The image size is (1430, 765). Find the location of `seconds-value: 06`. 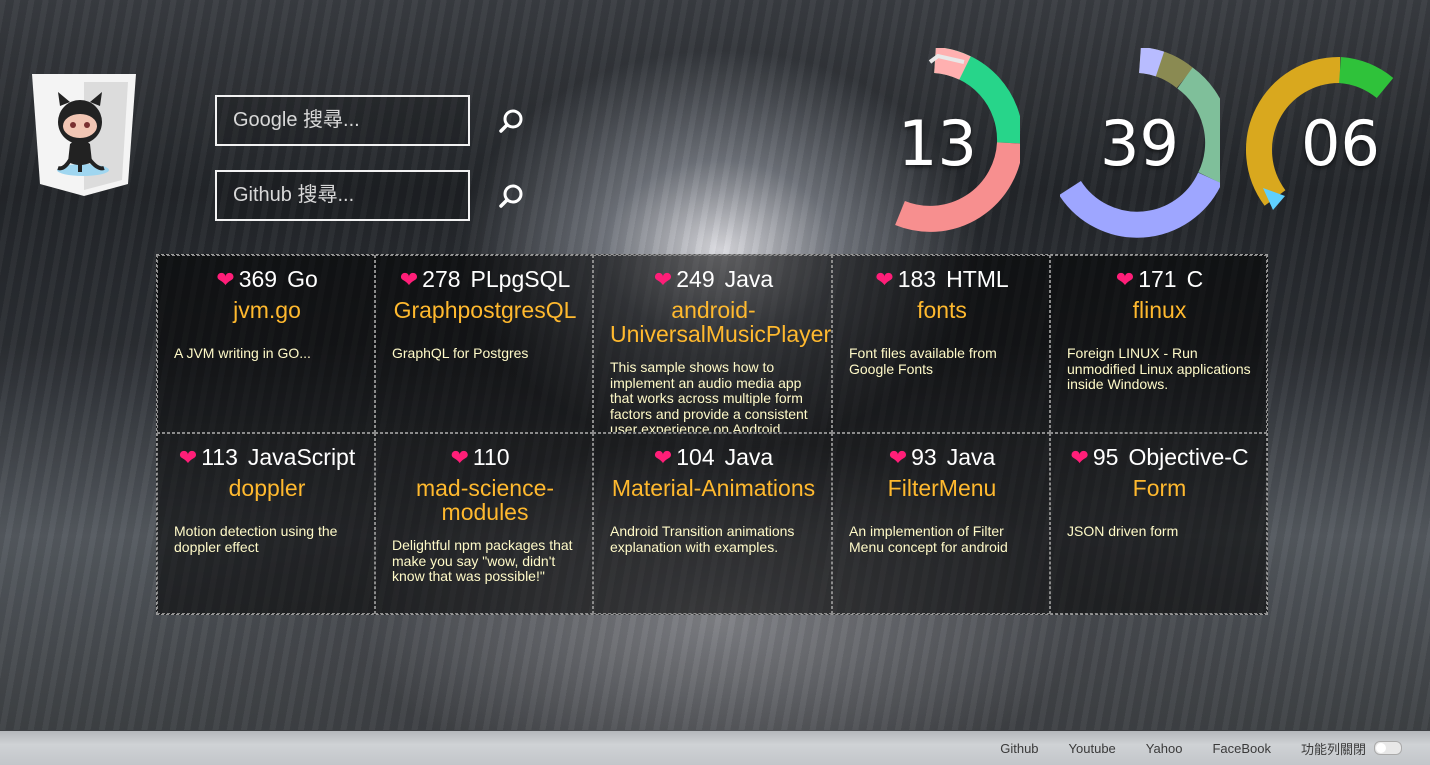

seconds-value: 06 is located at coordinates (1340, 143).